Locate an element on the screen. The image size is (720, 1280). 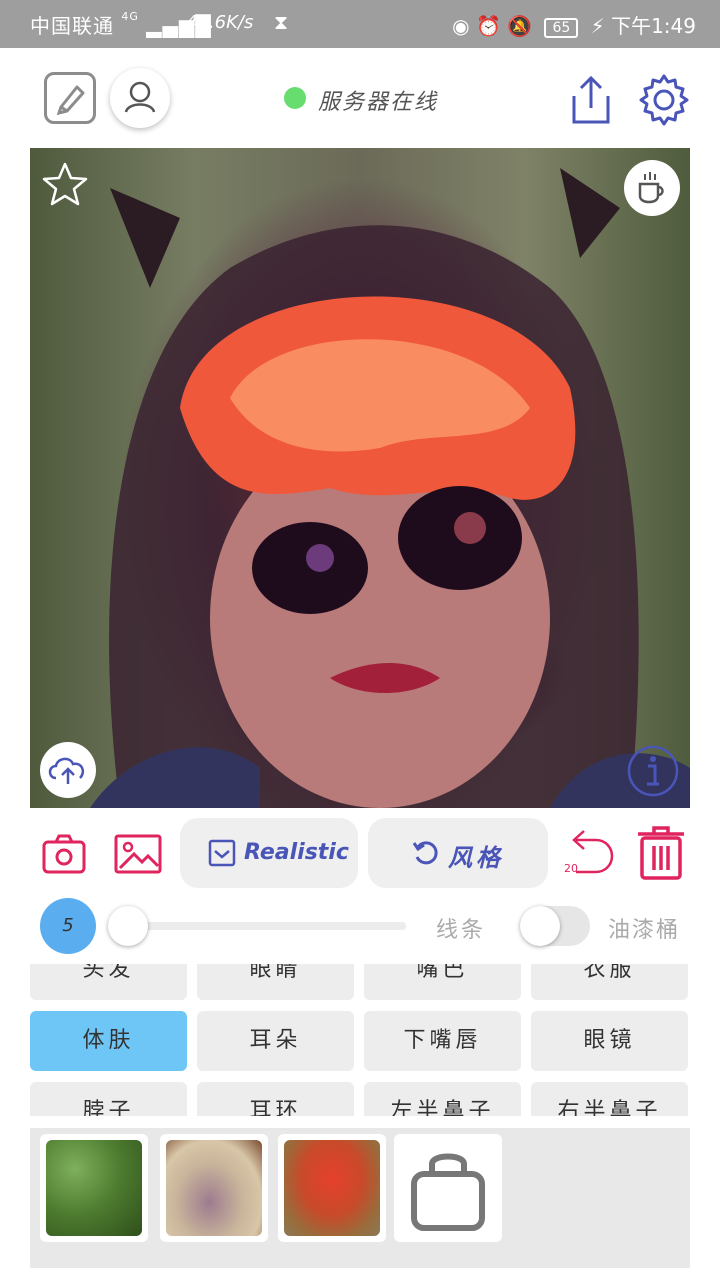
status-carrier: 中国联通 4G ▂▄▆█ is located at coordinates (121, 24).